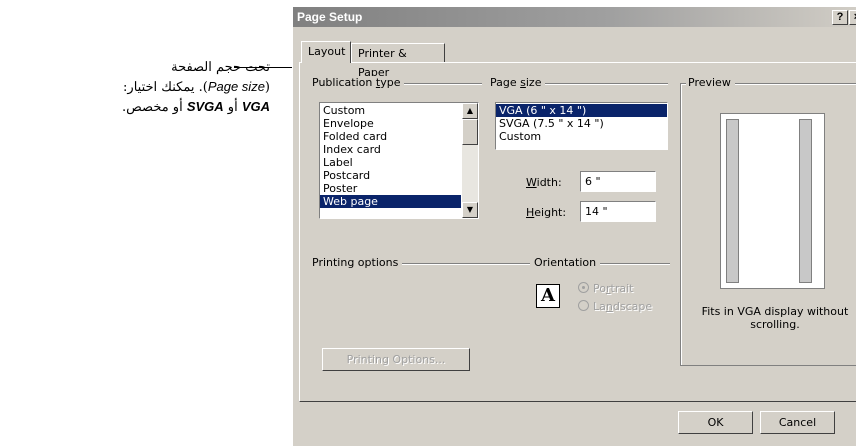  I want to click on callout-line-2: (Page size). يمكنك اختيار:, so click(196, 87).